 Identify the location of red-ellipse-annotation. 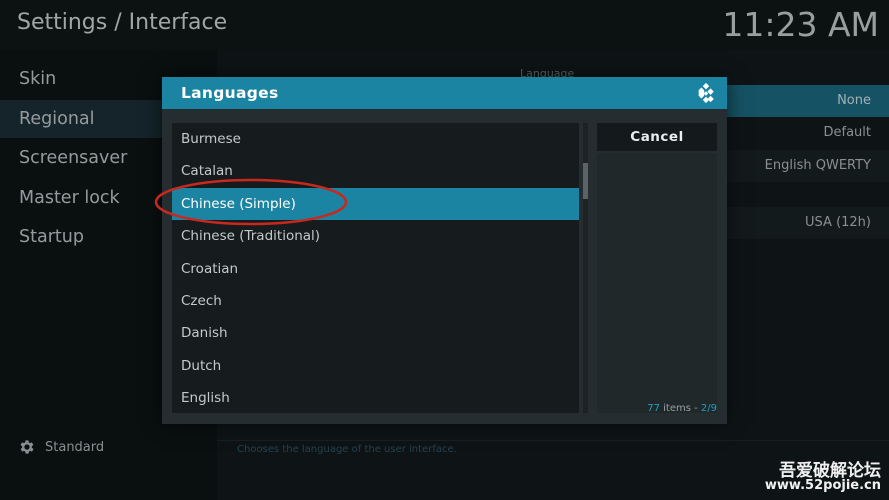
(251, 202).